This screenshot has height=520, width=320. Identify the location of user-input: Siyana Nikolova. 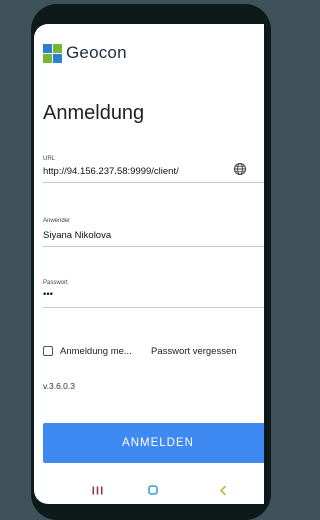
(77, 235).